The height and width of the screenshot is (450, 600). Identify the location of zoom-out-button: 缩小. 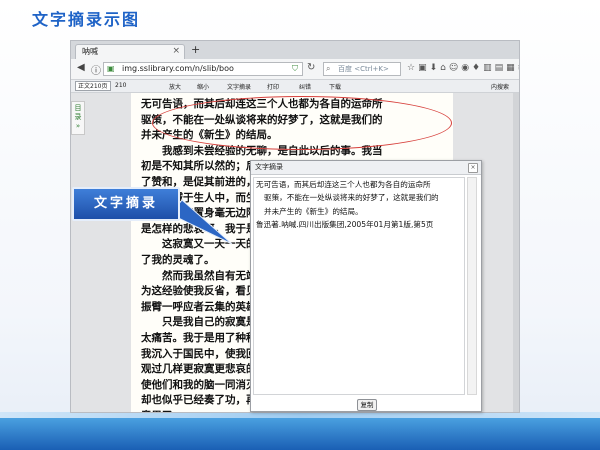
(203, 86).